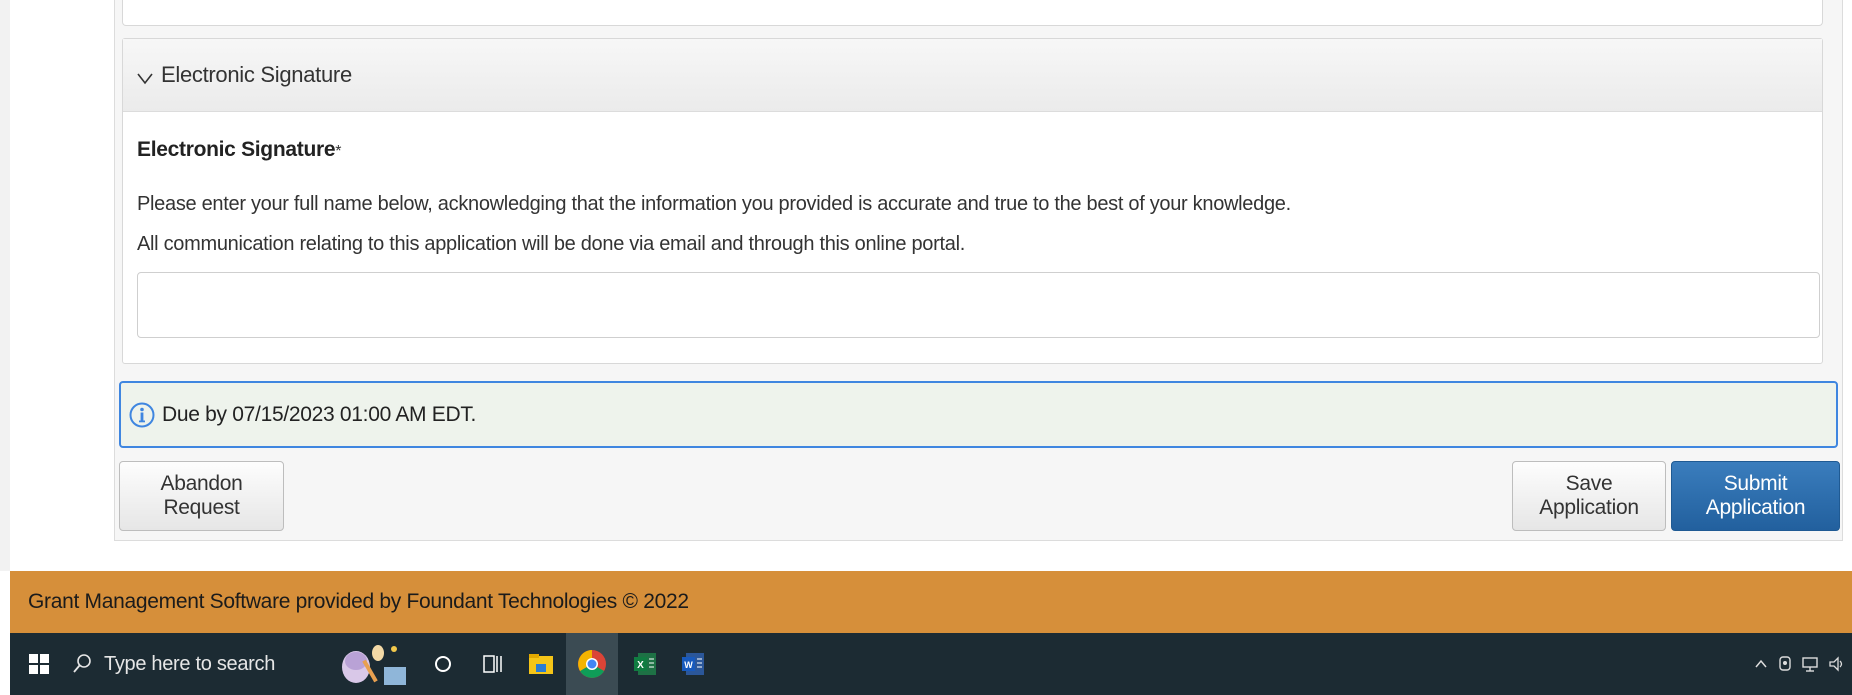 The image size is (1852, 695). Describe the element at coordinates (972, 75) in the screenshot. I see `panel-header-toggle: Electronic Signature` at that location.